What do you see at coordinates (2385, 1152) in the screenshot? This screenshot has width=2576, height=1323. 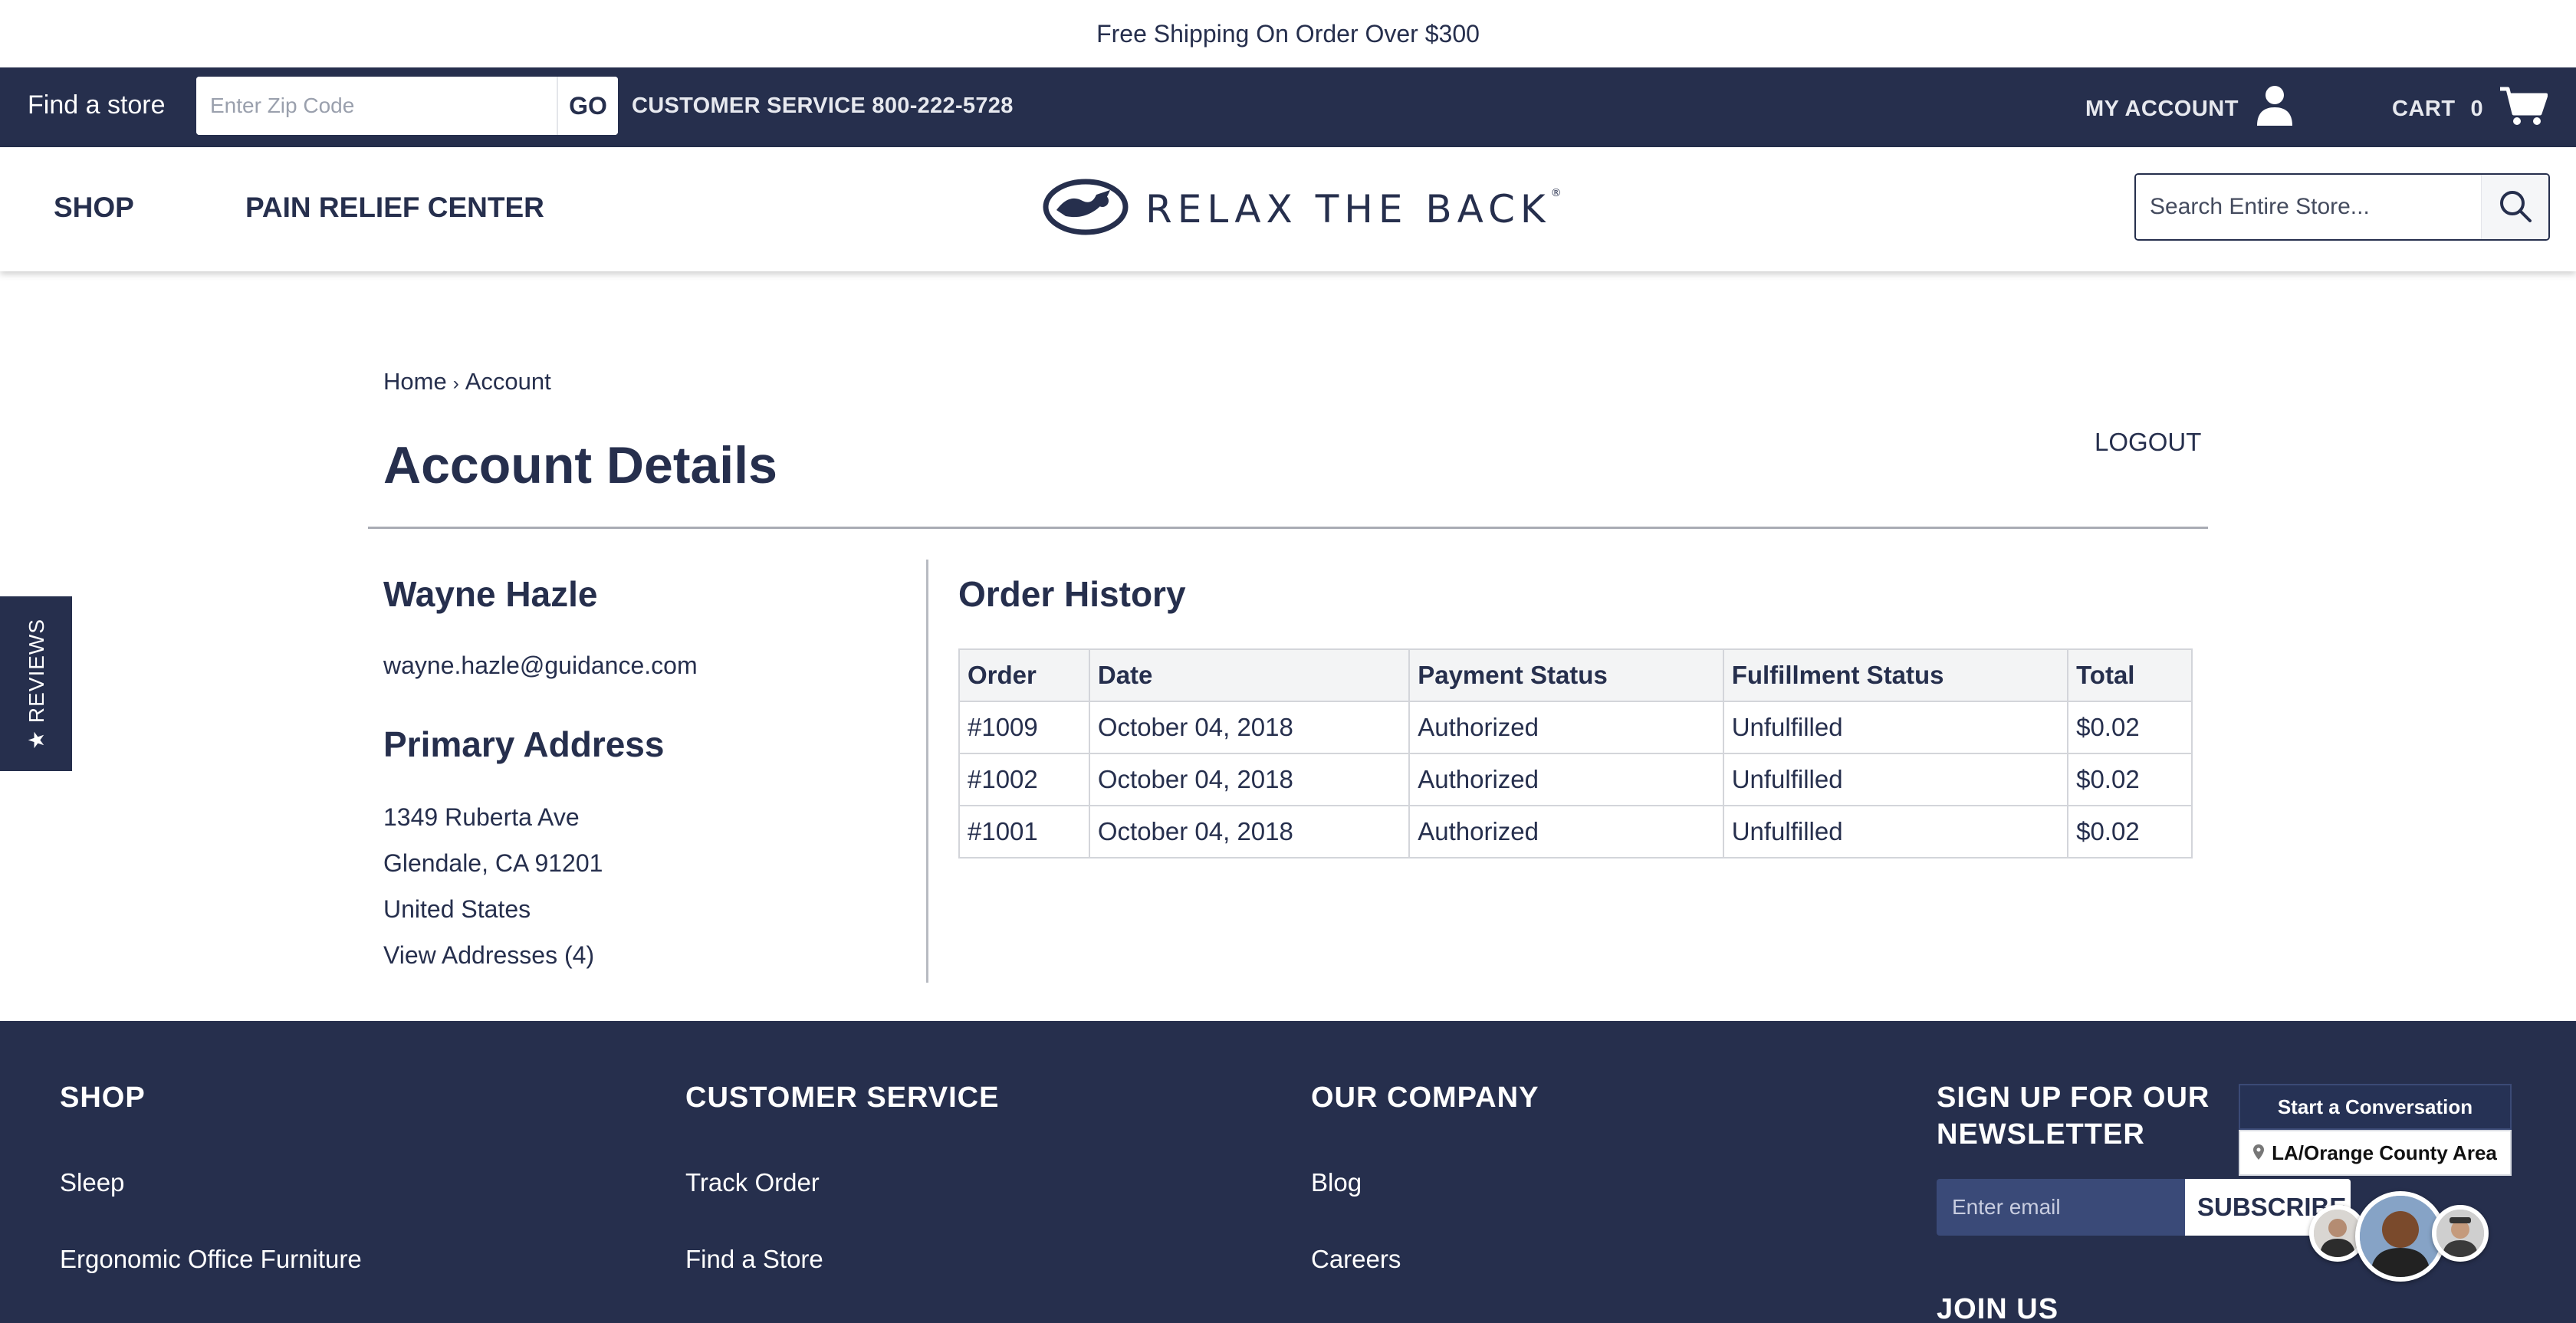 I see `chat-area-label: LA/Orange County Area` at bounding box center [2385, 1152].